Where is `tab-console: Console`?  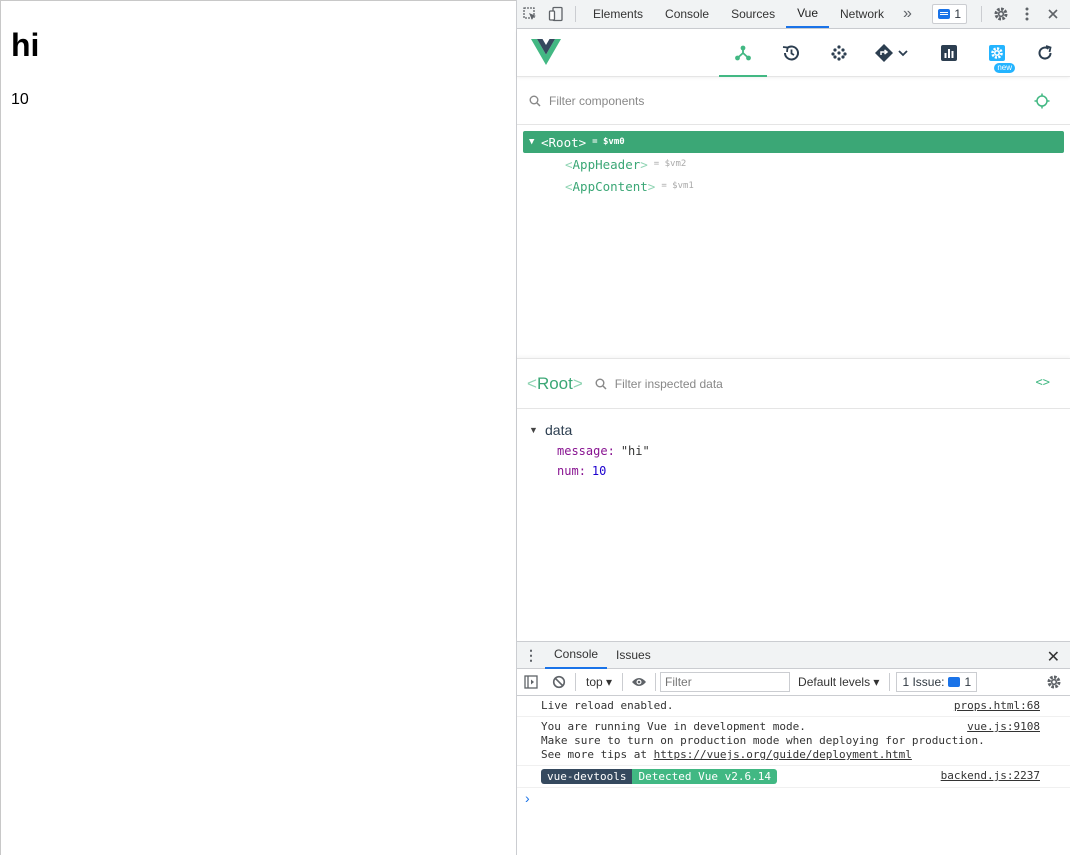 tab-console: Console is located at coordinates (687, 14).